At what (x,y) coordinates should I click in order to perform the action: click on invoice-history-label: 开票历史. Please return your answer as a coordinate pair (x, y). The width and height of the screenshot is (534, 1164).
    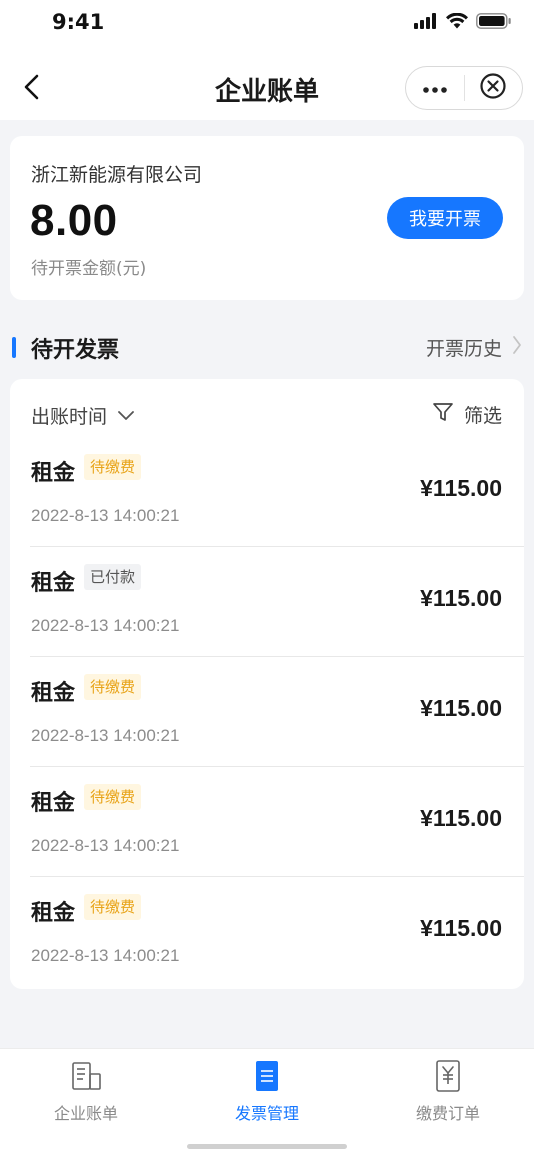
    Looking at the image, I should click on (463, 349).